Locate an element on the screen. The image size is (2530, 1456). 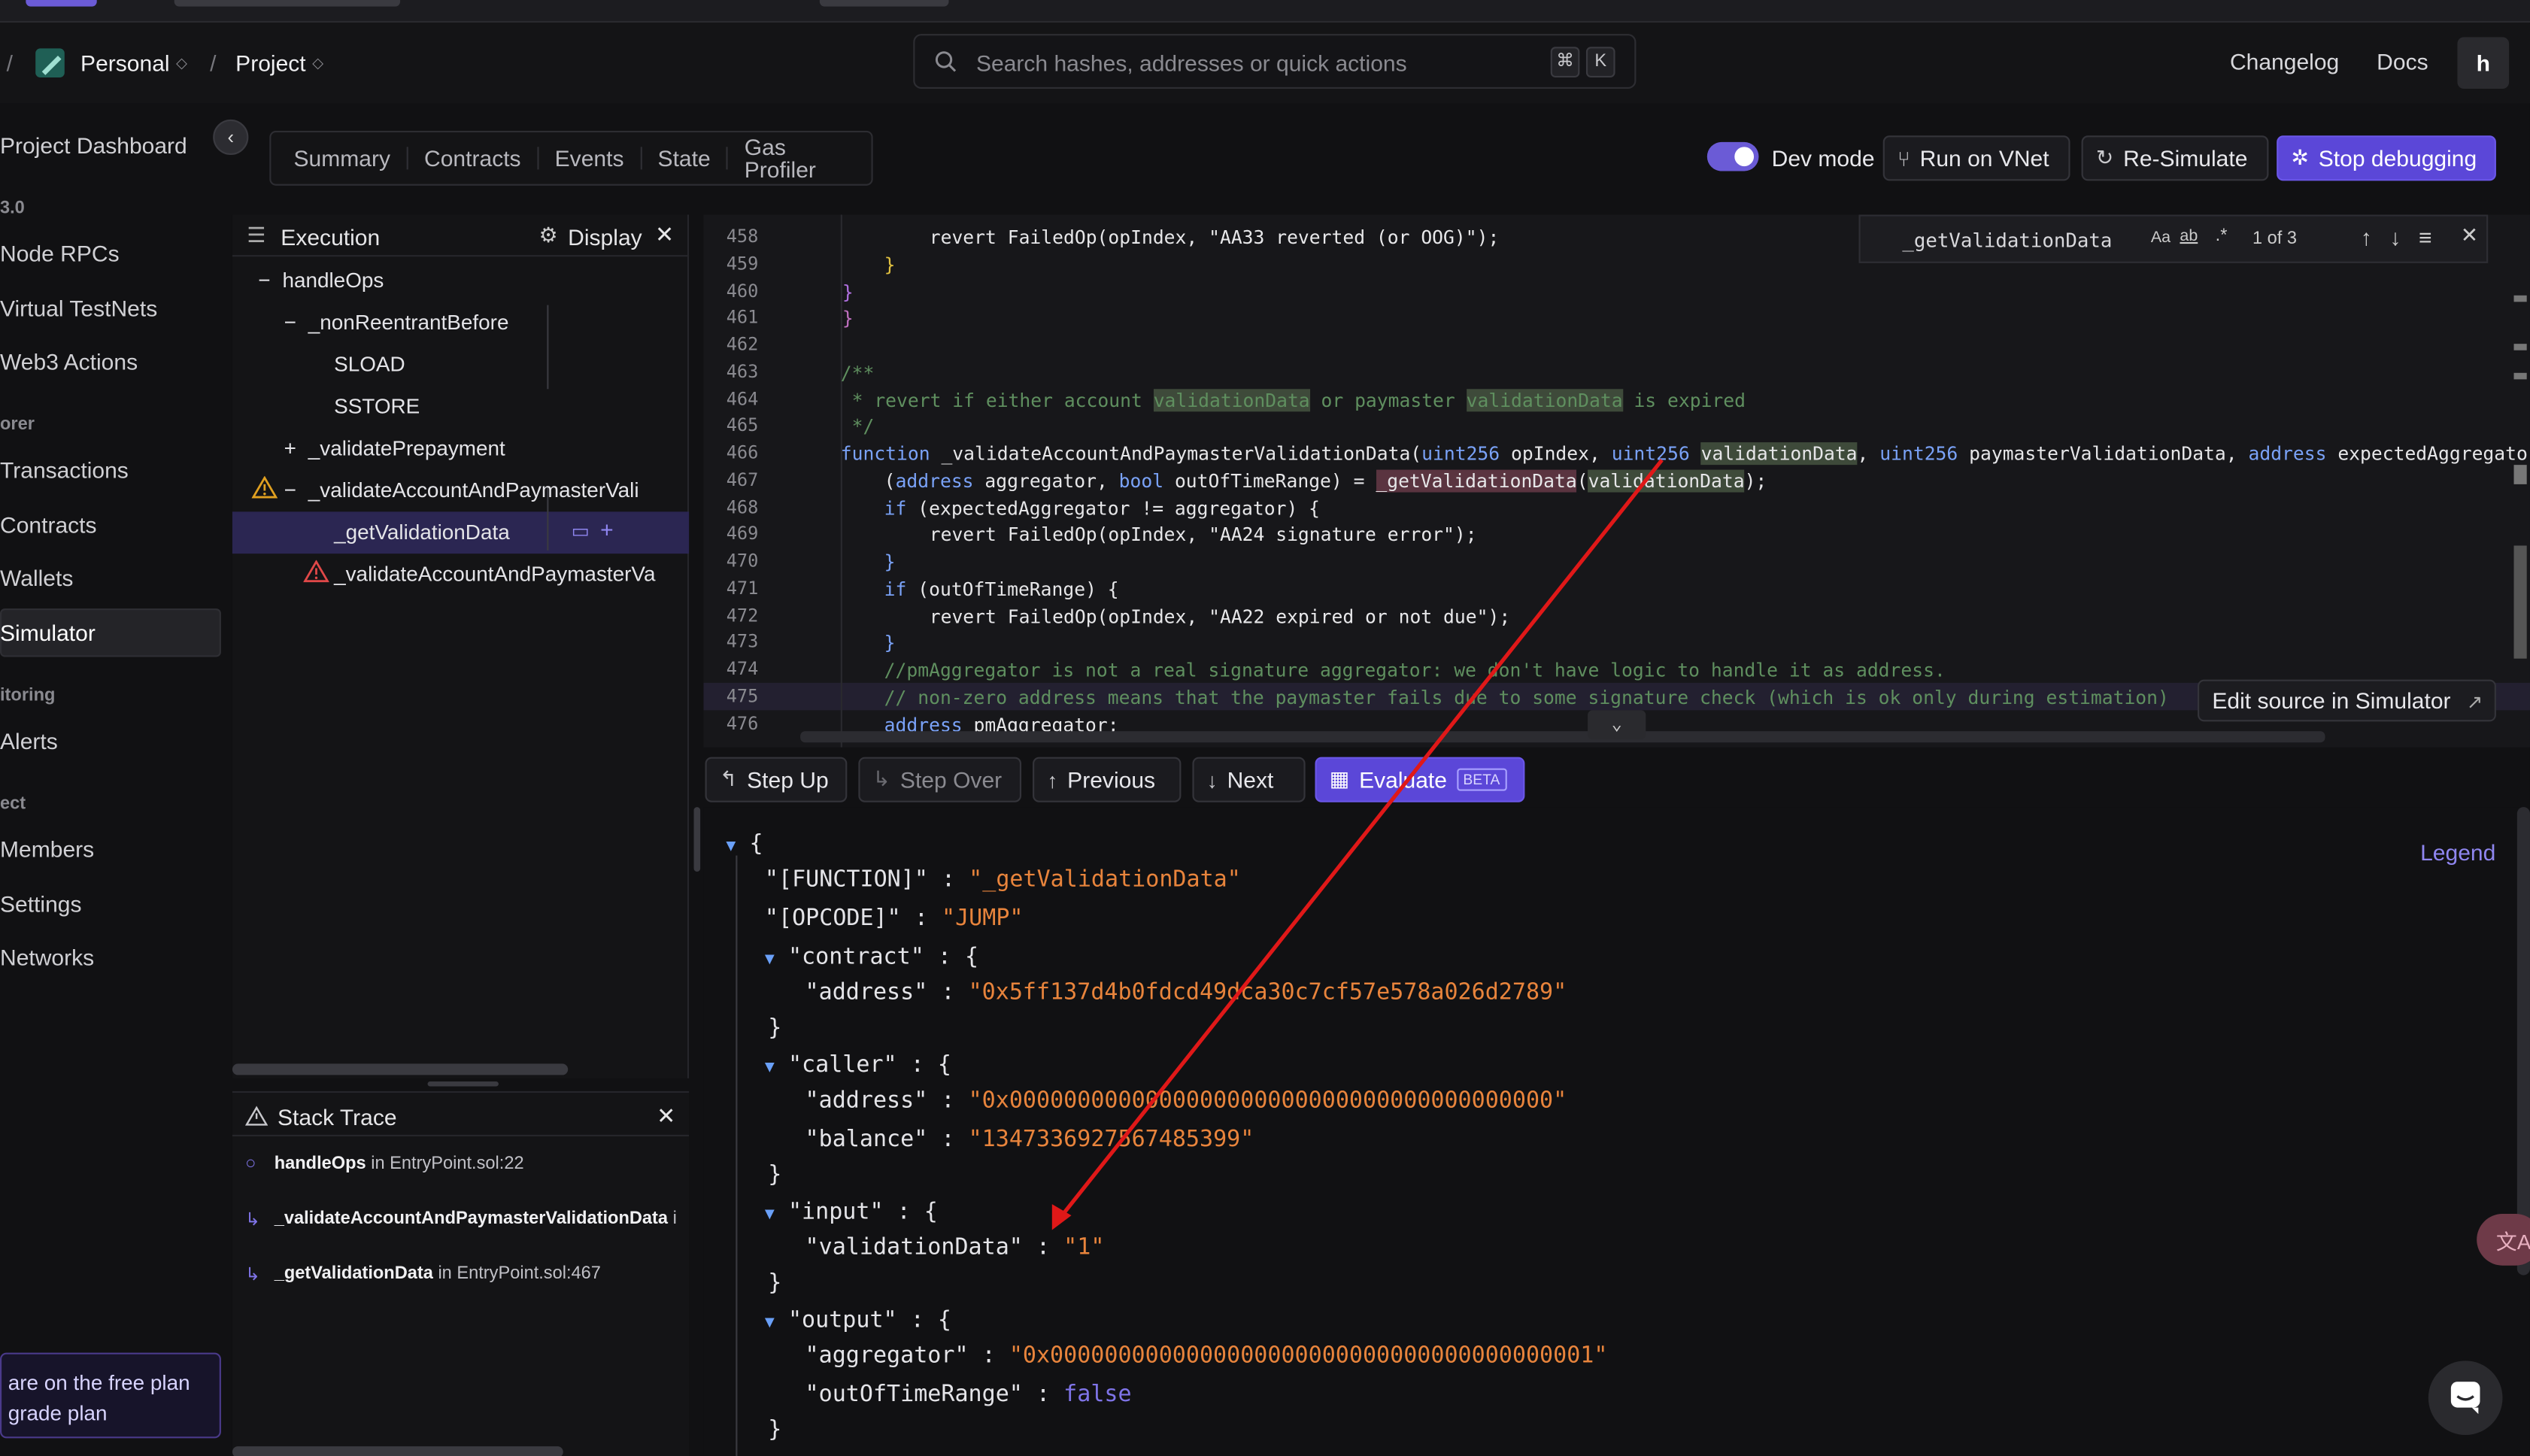
return-arrow-icon: ↳ is located at coordinates (252, 1275).